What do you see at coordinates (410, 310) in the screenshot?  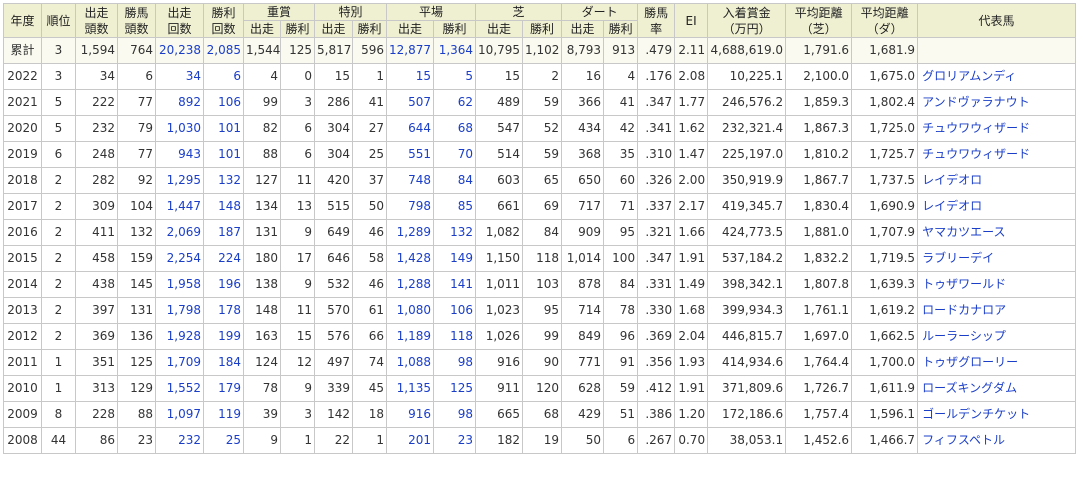 I see `cell-flat-runs: 1,080` at bounding box center [410, 310].